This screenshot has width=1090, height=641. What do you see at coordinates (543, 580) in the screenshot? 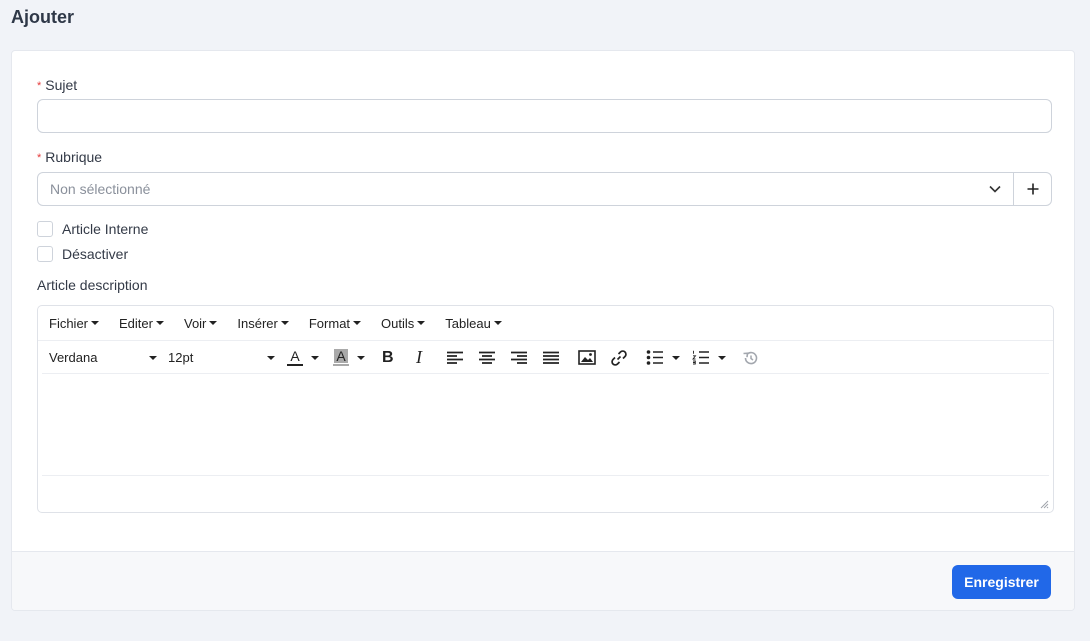
I see `form-footer: Enregistrer` at bounding box center [543, 580].